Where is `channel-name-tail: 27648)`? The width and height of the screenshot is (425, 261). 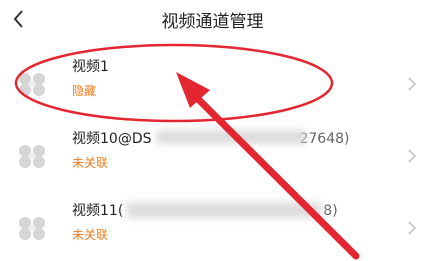
channel-name-tail: 27648) is located at coordinates (324, 139).